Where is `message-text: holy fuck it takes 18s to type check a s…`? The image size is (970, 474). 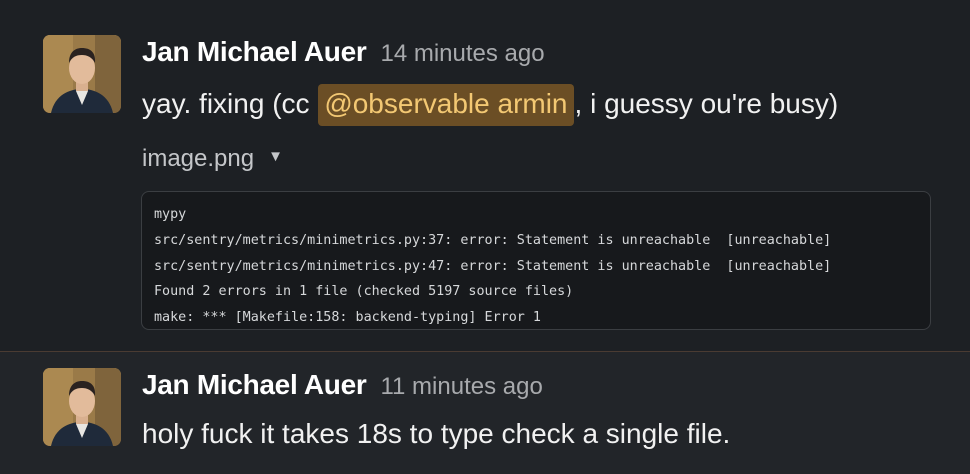 message-text: holy fuck it takes 18s to type check a s… is located at coordinates (436, 433).